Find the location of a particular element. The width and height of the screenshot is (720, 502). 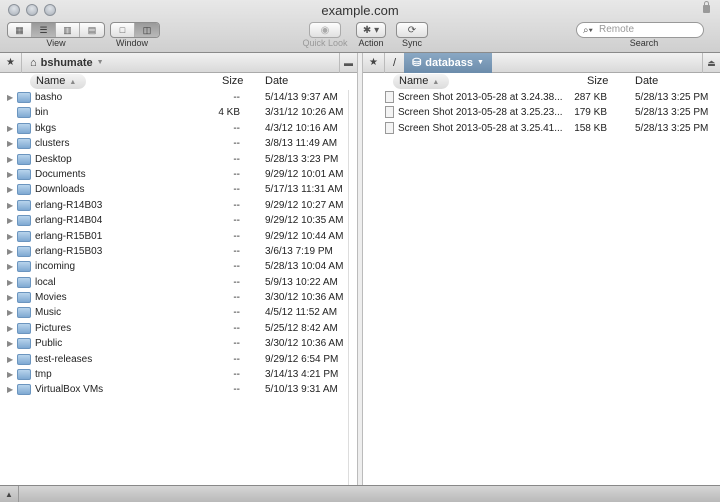

left-column-header: Name ▲ Size Date is located at coordinates (178, 81).